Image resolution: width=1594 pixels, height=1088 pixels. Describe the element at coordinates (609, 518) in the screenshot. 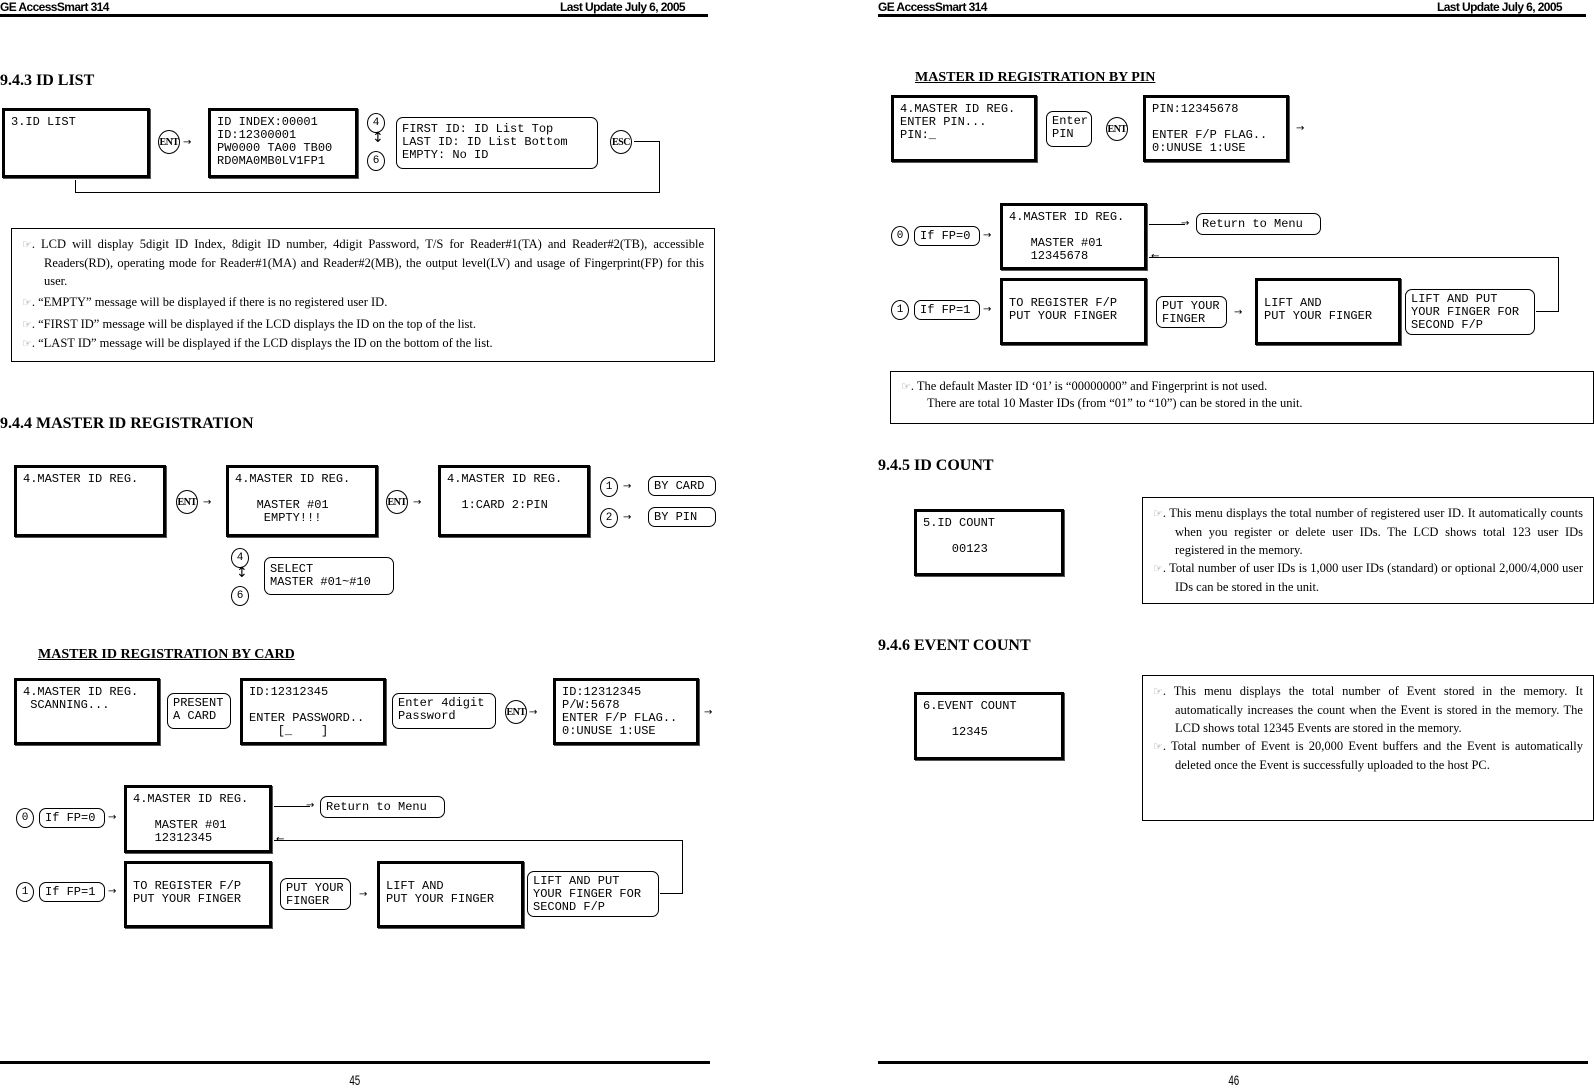

I see `key-2-icon: 2` at that location.